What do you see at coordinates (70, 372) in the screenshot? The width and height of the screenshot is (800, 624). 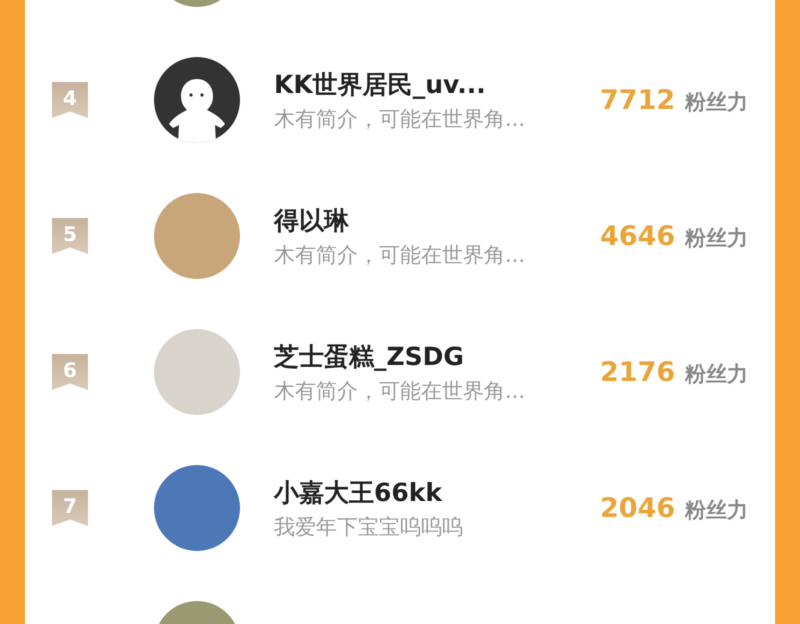 I see `rank-badge: 6` at bounding box center [70, 372].